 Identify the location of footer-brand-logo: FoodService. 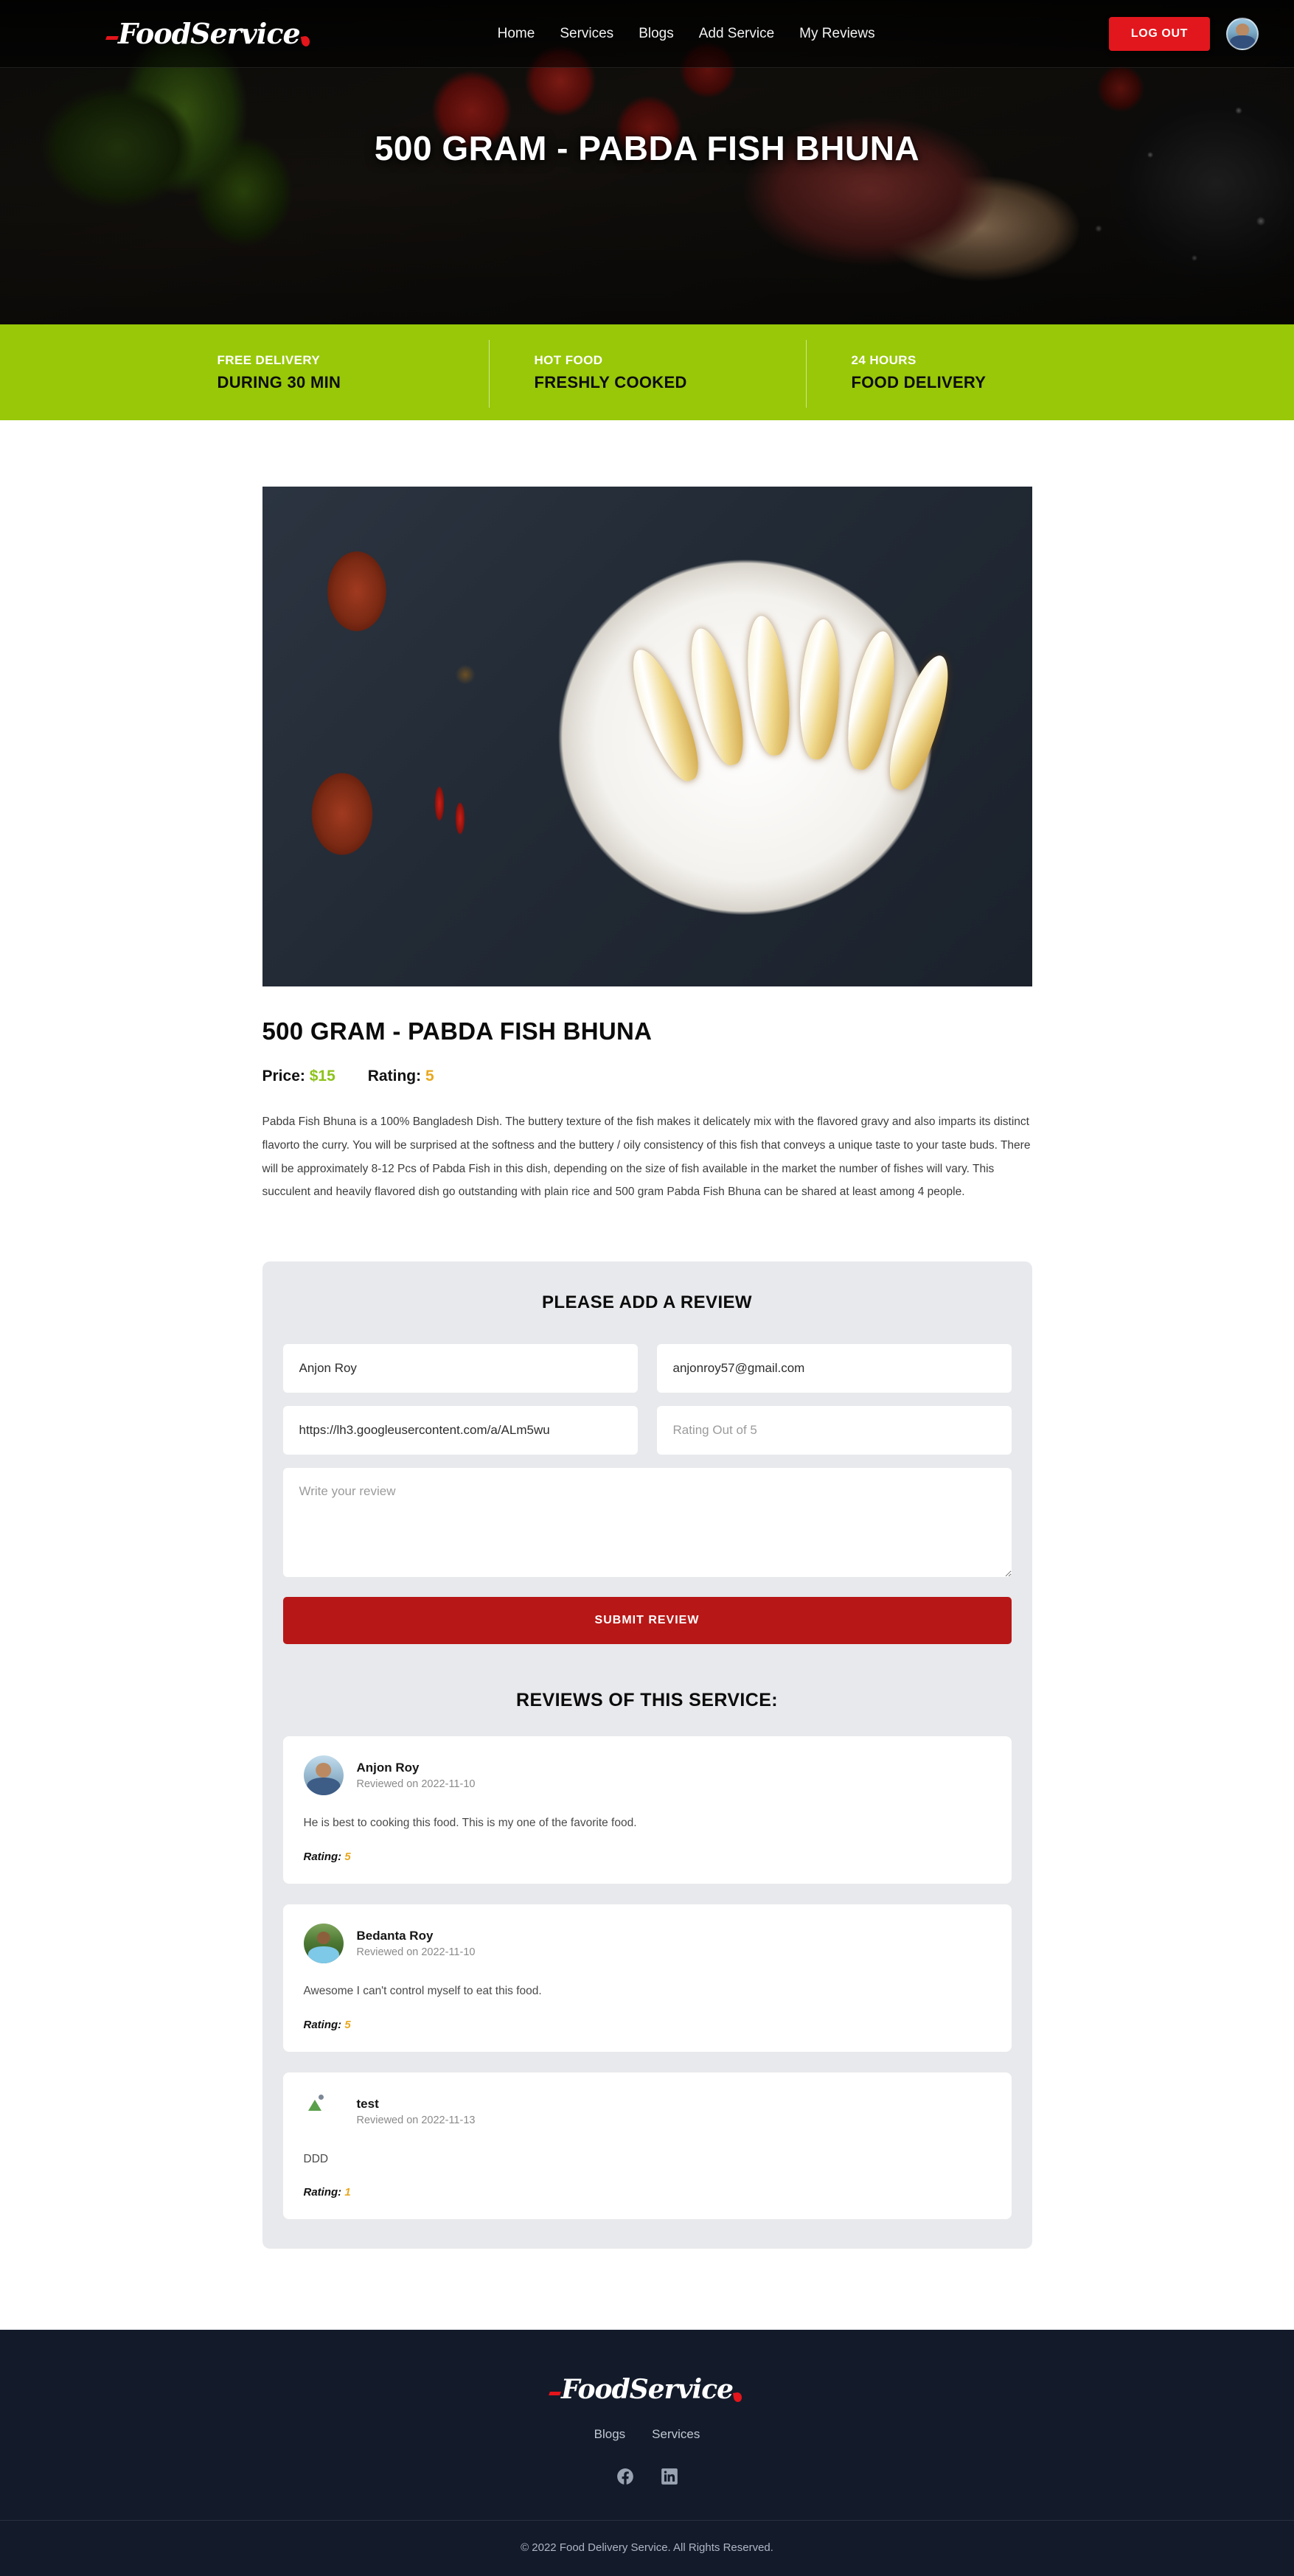
(647, 2389).